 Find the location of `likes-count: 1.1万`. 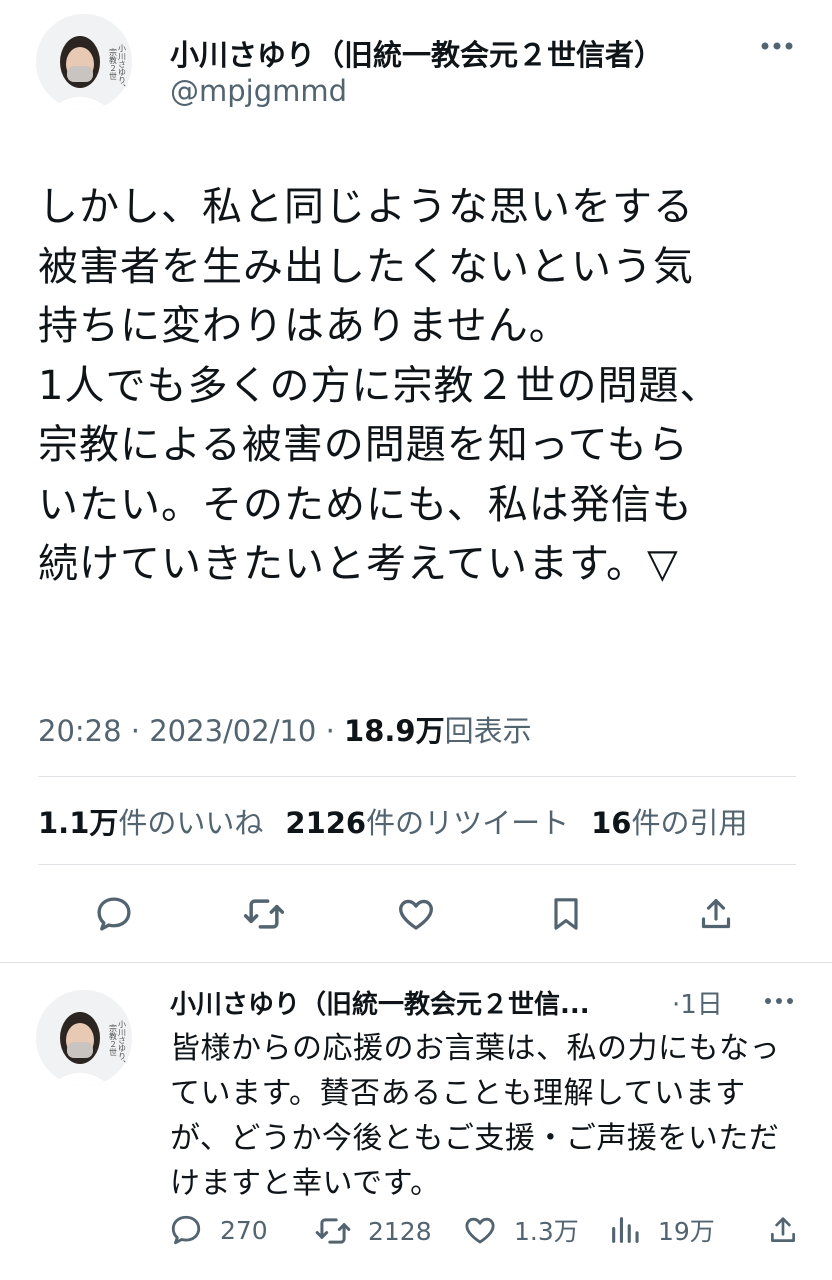

likes-count: 1.1万 is located at coordinates (78, 823).